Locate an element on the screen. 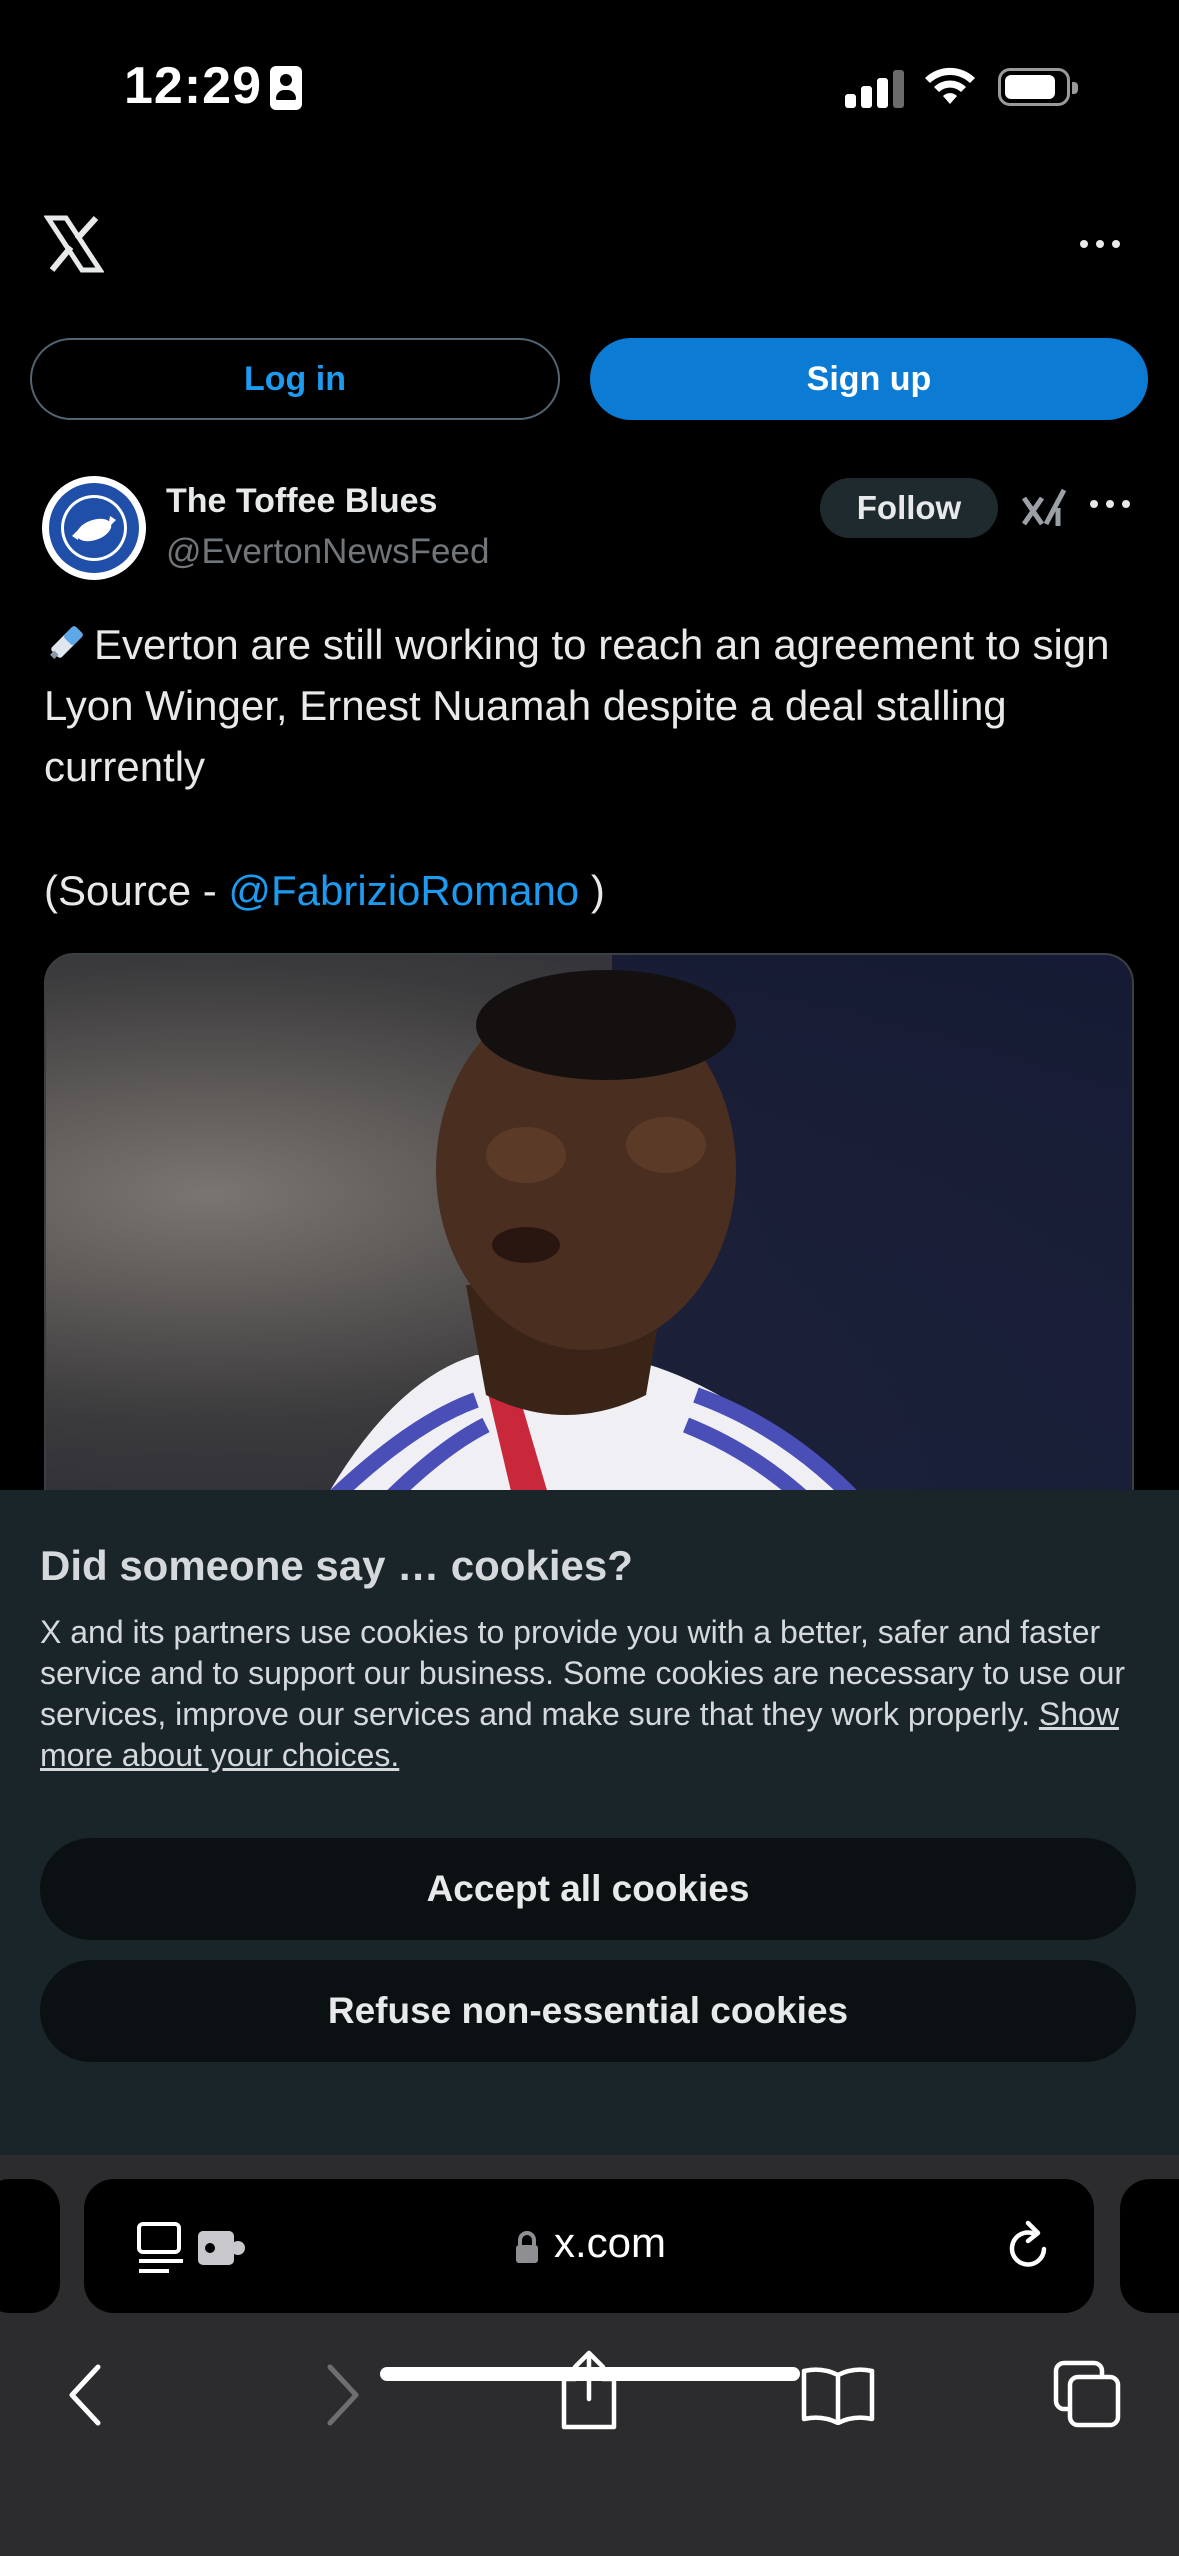  follow-button: Follow is located at coordinates (909, 508).